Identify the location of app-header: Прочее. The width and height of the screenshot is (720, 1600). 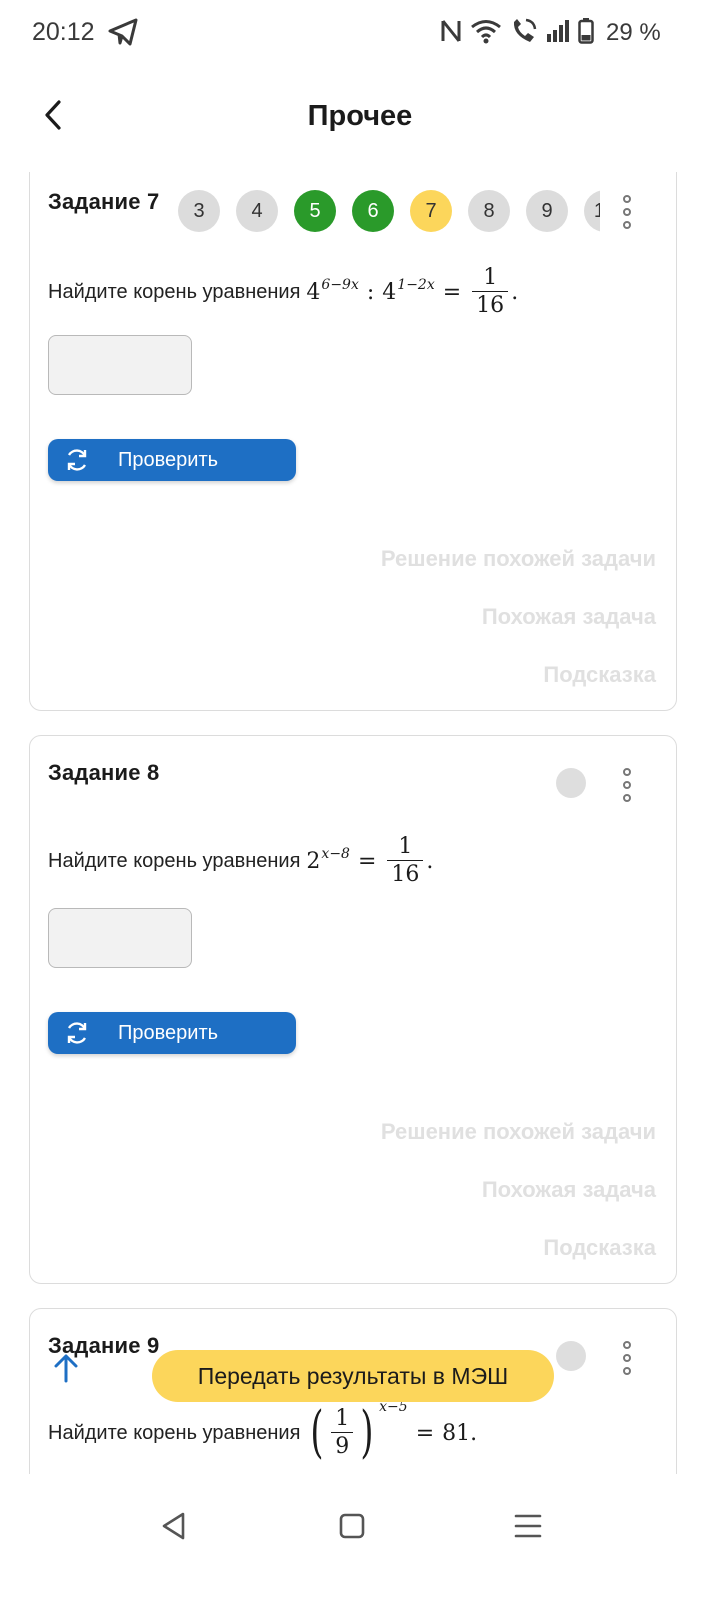
(360, 119).